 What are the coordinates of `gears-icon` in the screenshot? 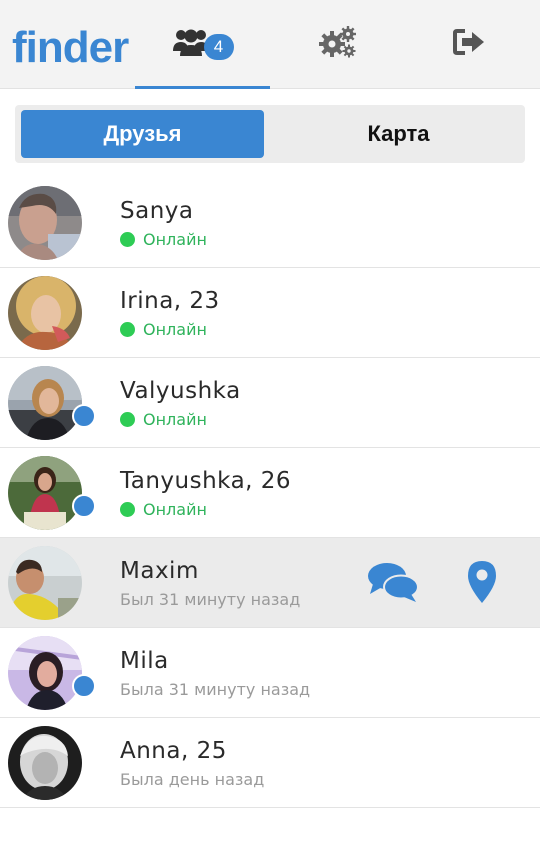 It's located at (338, 44).